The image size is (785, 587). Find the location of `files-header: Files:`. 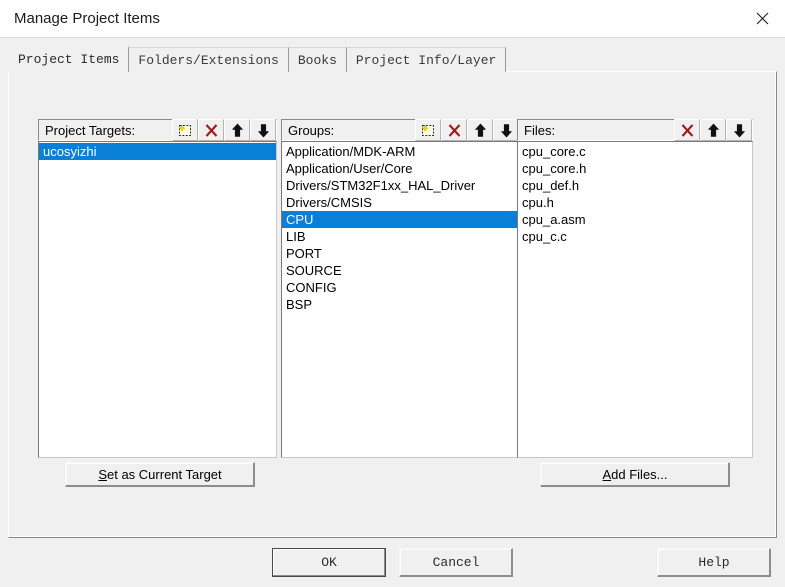

files-header: Files: is located at coordinates (635, 130).